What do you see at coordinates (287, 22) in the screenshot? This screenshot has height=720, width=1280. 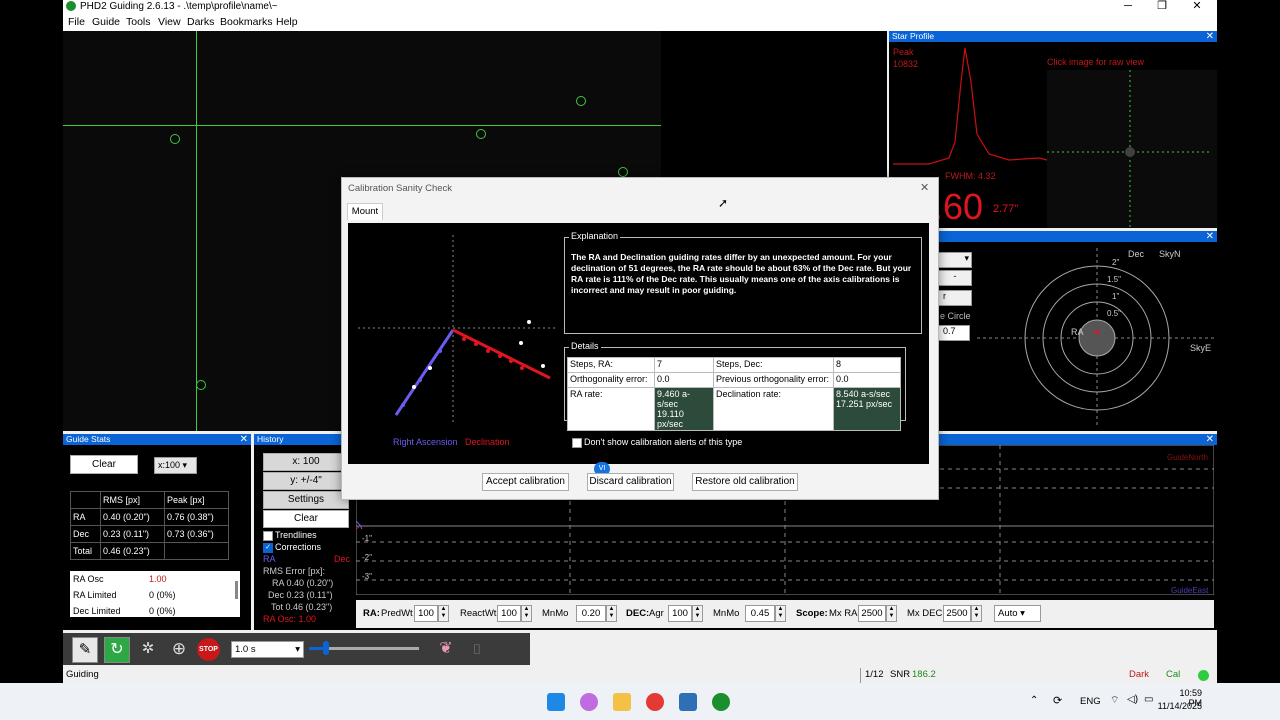 I see `menu-help: Help` at bounding box center [287, 22].